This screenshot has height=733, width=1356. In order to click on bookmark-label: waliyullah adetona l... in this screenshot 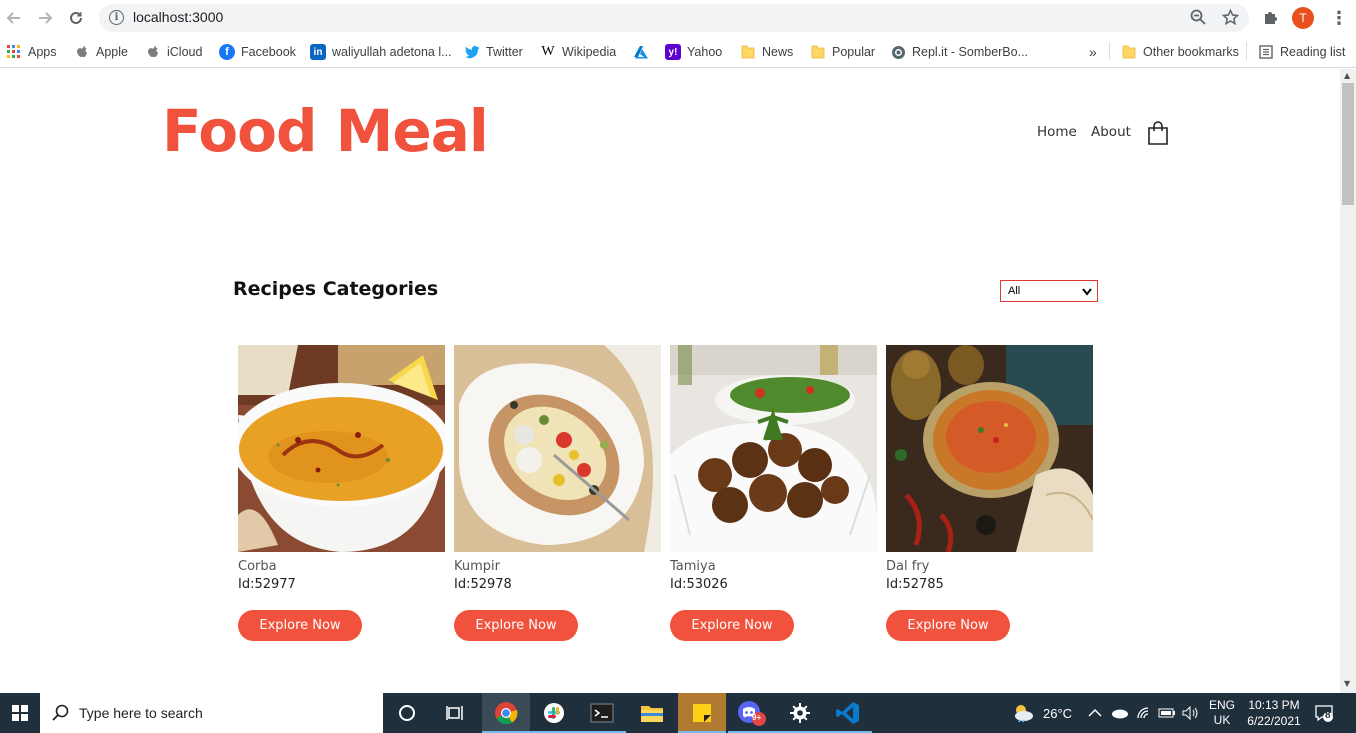, I will do `click(392, 52)`.